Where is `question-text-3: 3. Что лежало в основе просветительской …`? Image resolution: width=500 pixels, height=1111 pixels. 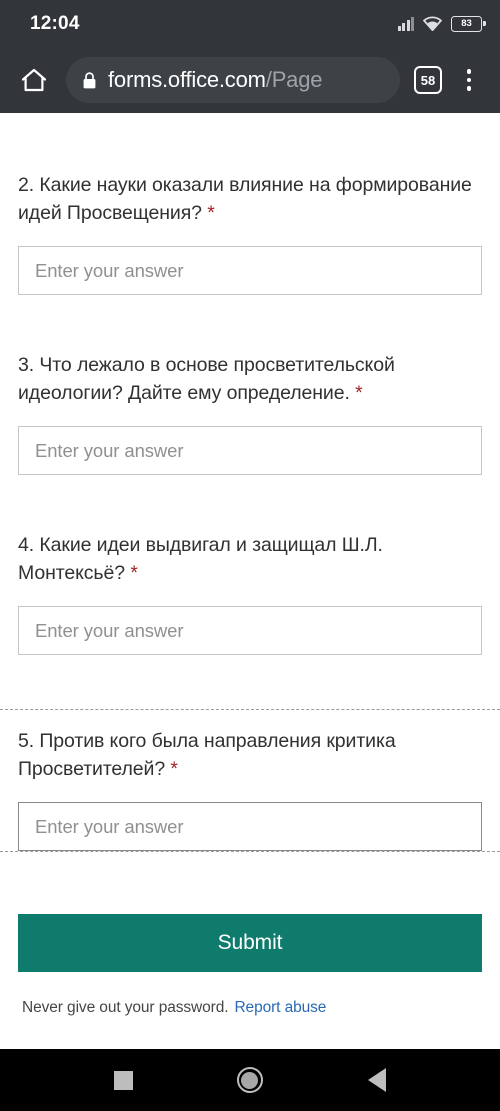
question-text-3: 3. Что лежало в основе просветительской … is located at coordinates (206, 379).